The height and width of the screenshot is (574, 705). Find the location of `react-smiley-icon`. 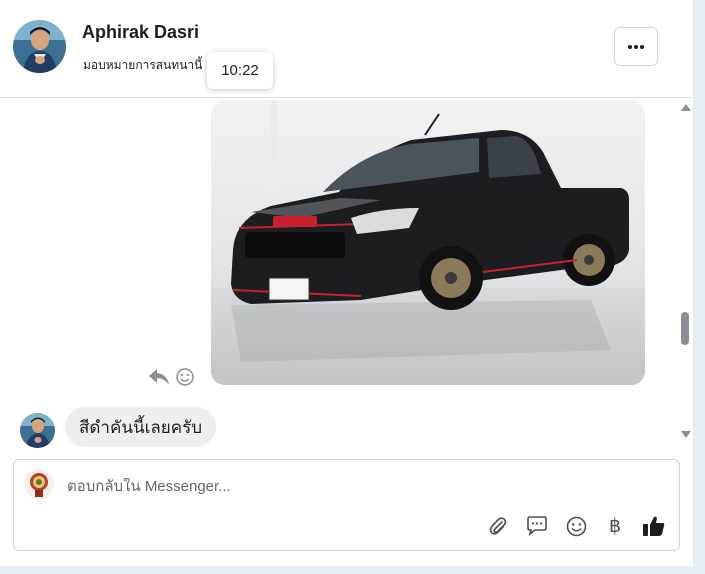

react-smiley-icon is located at coordinates (185, 377).